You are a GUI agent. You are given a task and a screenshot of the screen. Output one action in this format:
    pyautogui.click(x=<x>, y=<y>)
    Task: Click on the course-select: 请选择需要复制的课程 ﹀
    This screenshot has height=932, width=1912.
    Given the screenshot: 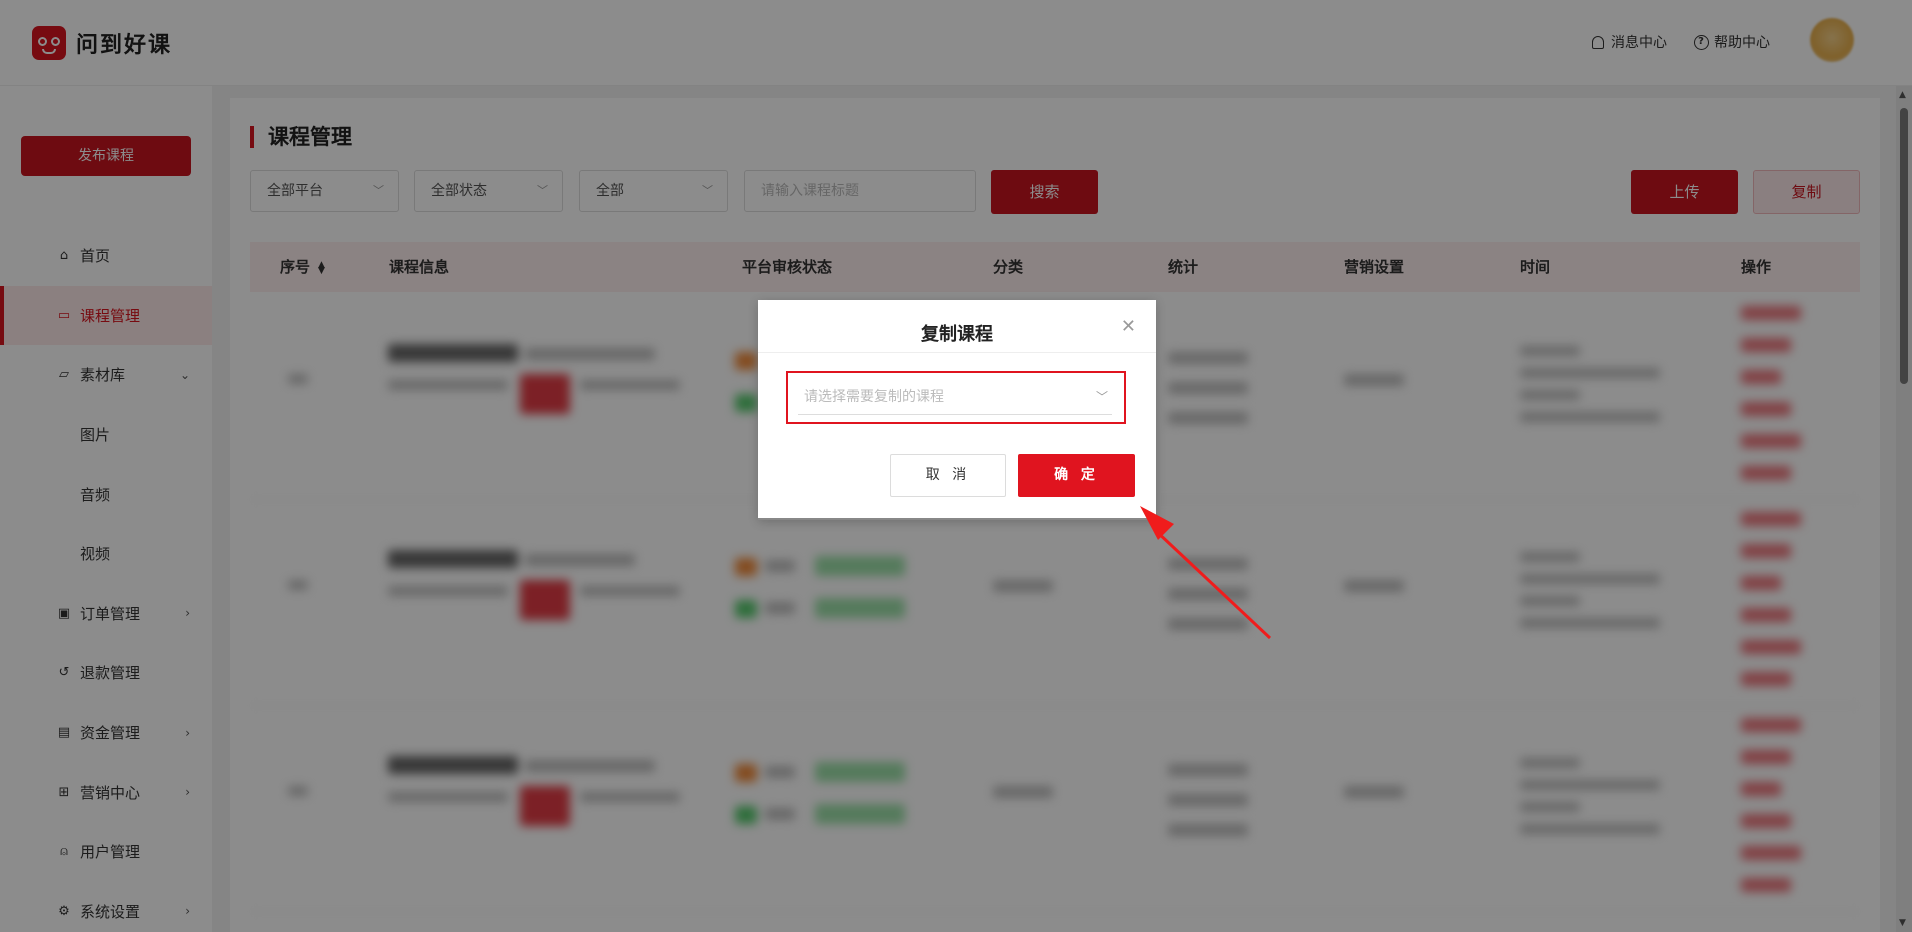 What is the action you would take?
    pyautogui.click(x=955, y=398)
    